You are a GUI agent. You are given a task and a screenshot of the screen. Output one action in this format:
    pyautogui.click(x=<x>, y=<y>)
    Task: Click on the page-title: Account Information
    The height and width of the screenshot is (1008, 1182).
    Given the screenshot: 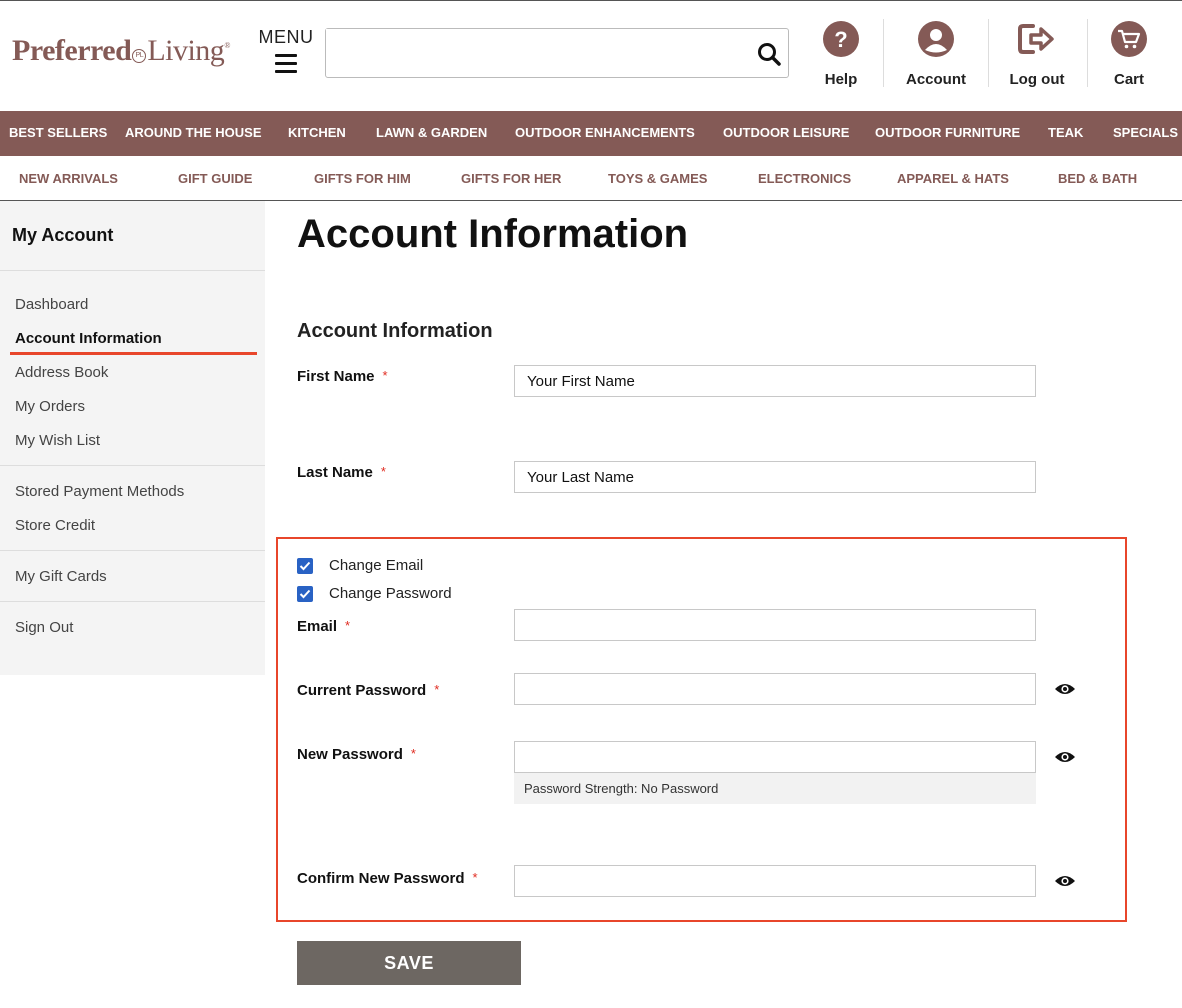 What is the action you would take?
    pyautogui.click(x=493, y=234)
    